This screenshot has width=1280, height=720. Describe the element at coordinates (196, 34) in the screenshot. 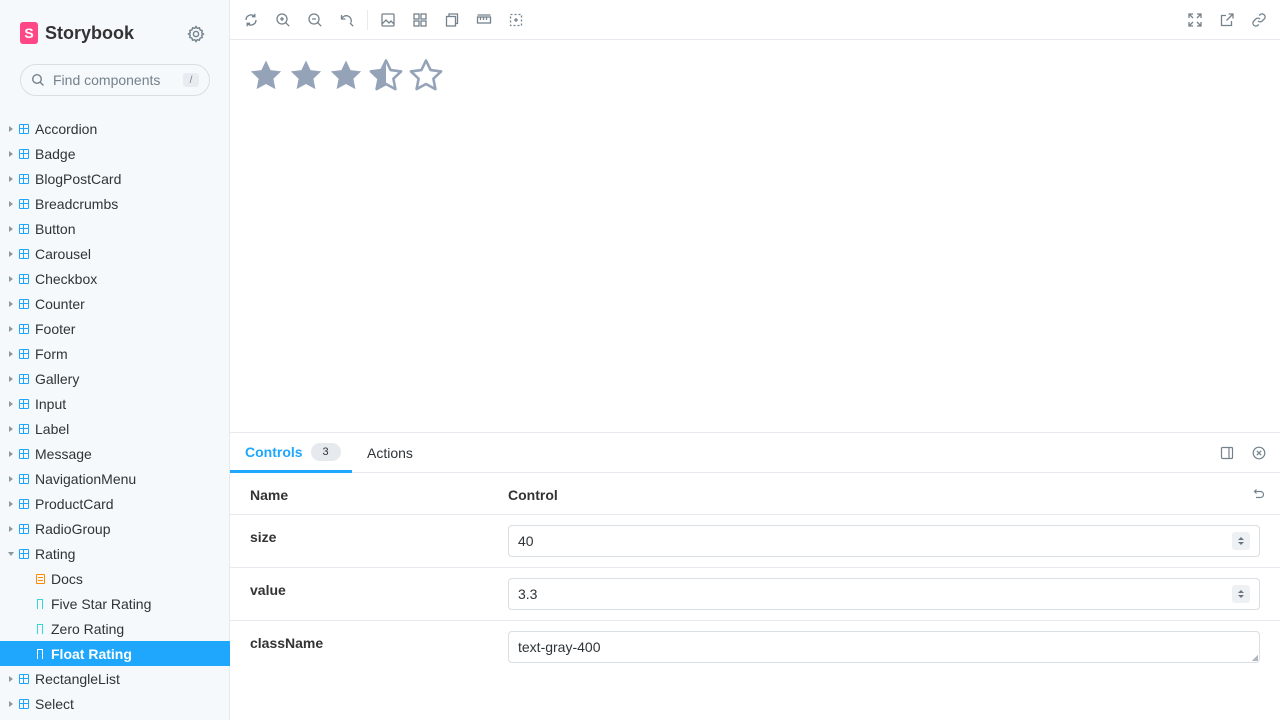

I see `gear-icon` at that location.